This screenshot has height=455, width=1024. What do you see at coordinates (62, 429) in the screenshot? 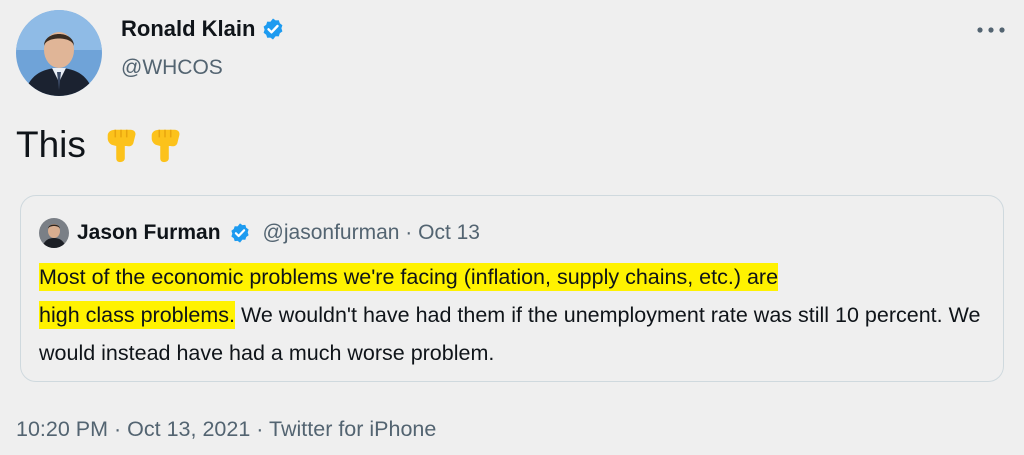
I see `tweet-time: 10:20 PM` at bounding box center [62, 429].